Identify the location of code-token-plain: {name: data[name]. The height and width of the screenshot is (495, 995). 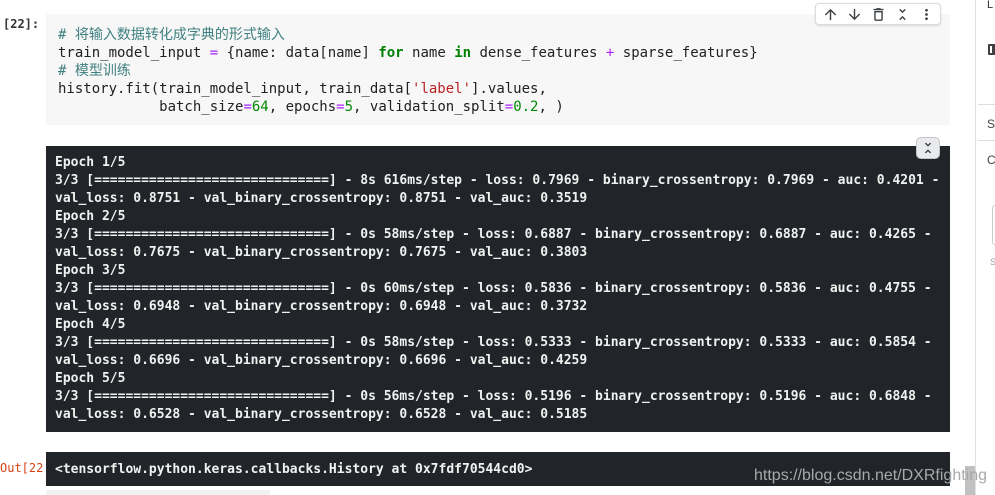
(298, 53).